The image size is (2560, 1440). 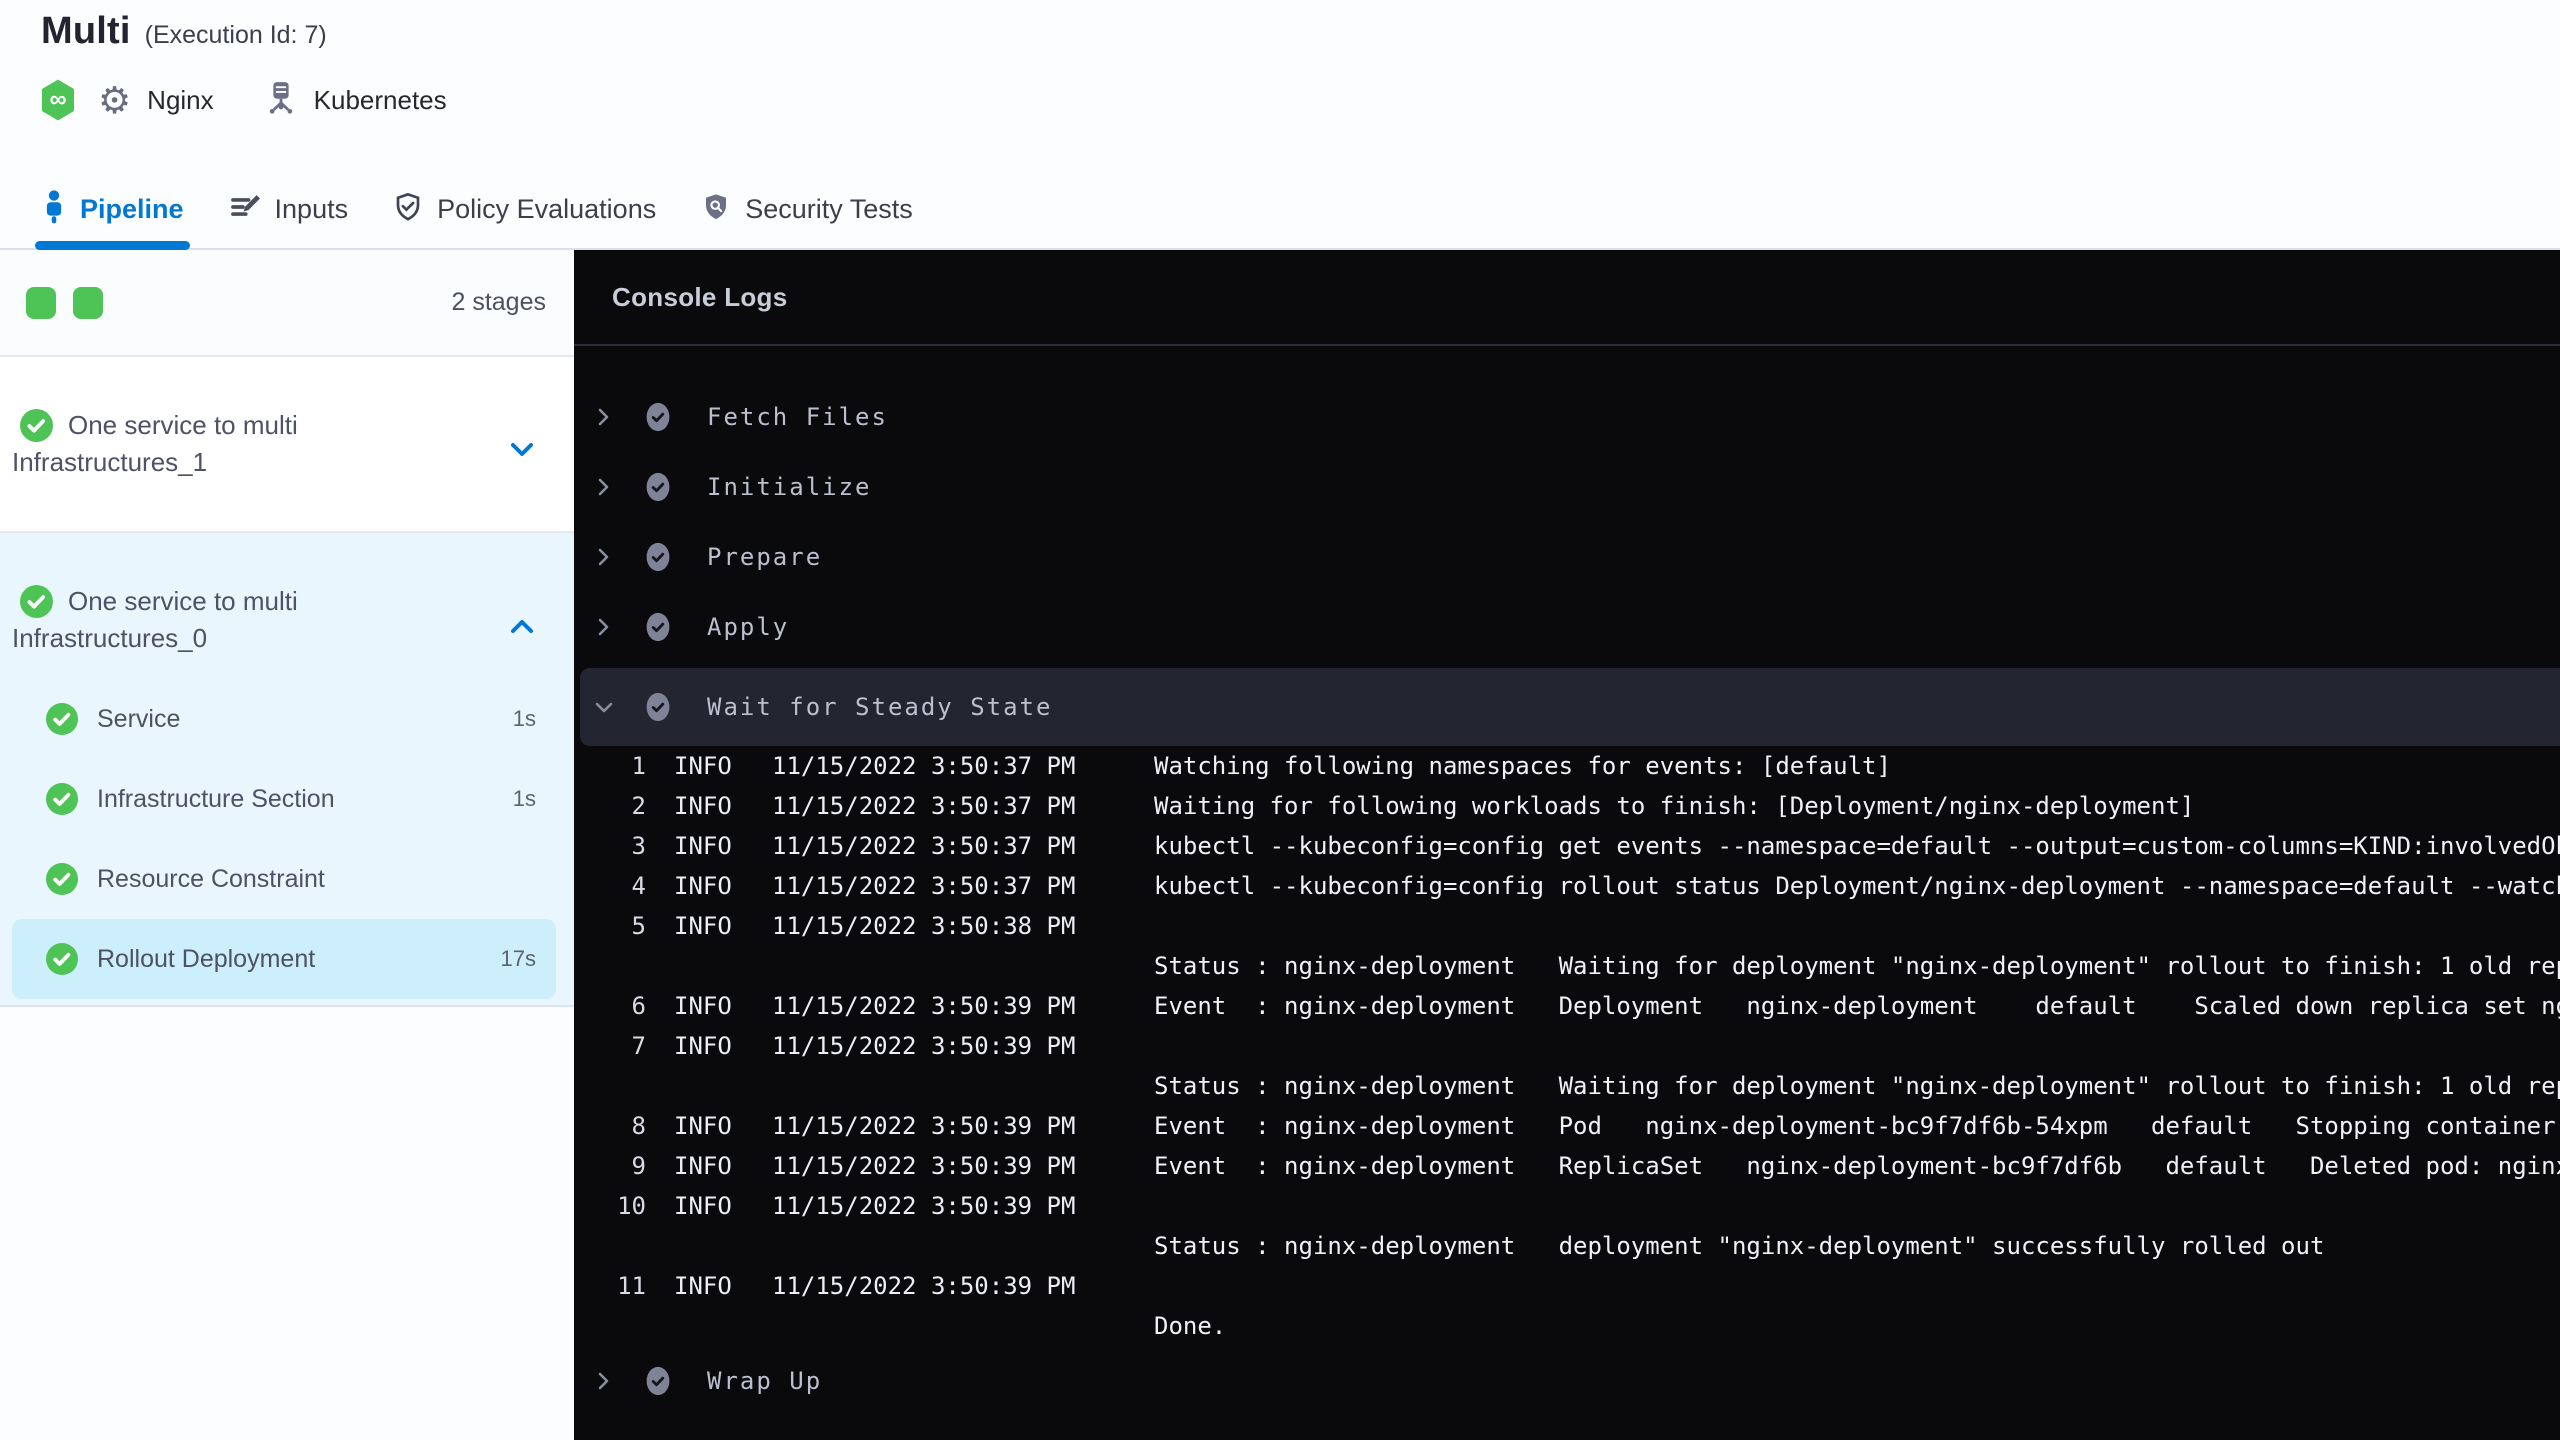 I want to click on log-section-row: Prepare, so click(x=1567, y=557).